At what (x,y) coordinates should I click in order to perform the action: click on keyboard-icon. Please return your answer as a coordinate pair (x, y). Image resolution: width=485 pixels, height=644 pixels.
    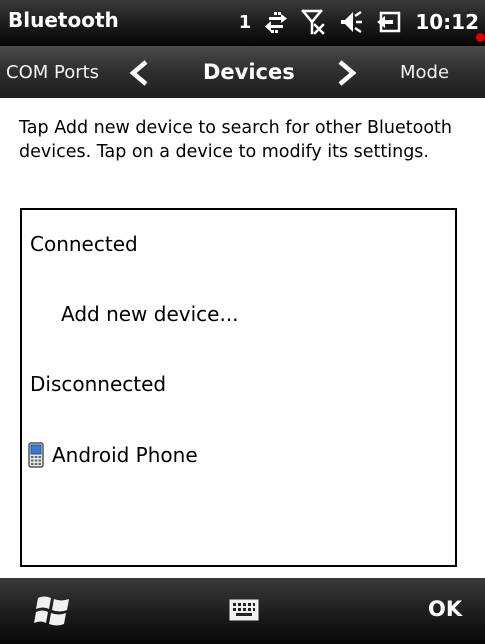
    Looking at the image, I should click on (244, 610).